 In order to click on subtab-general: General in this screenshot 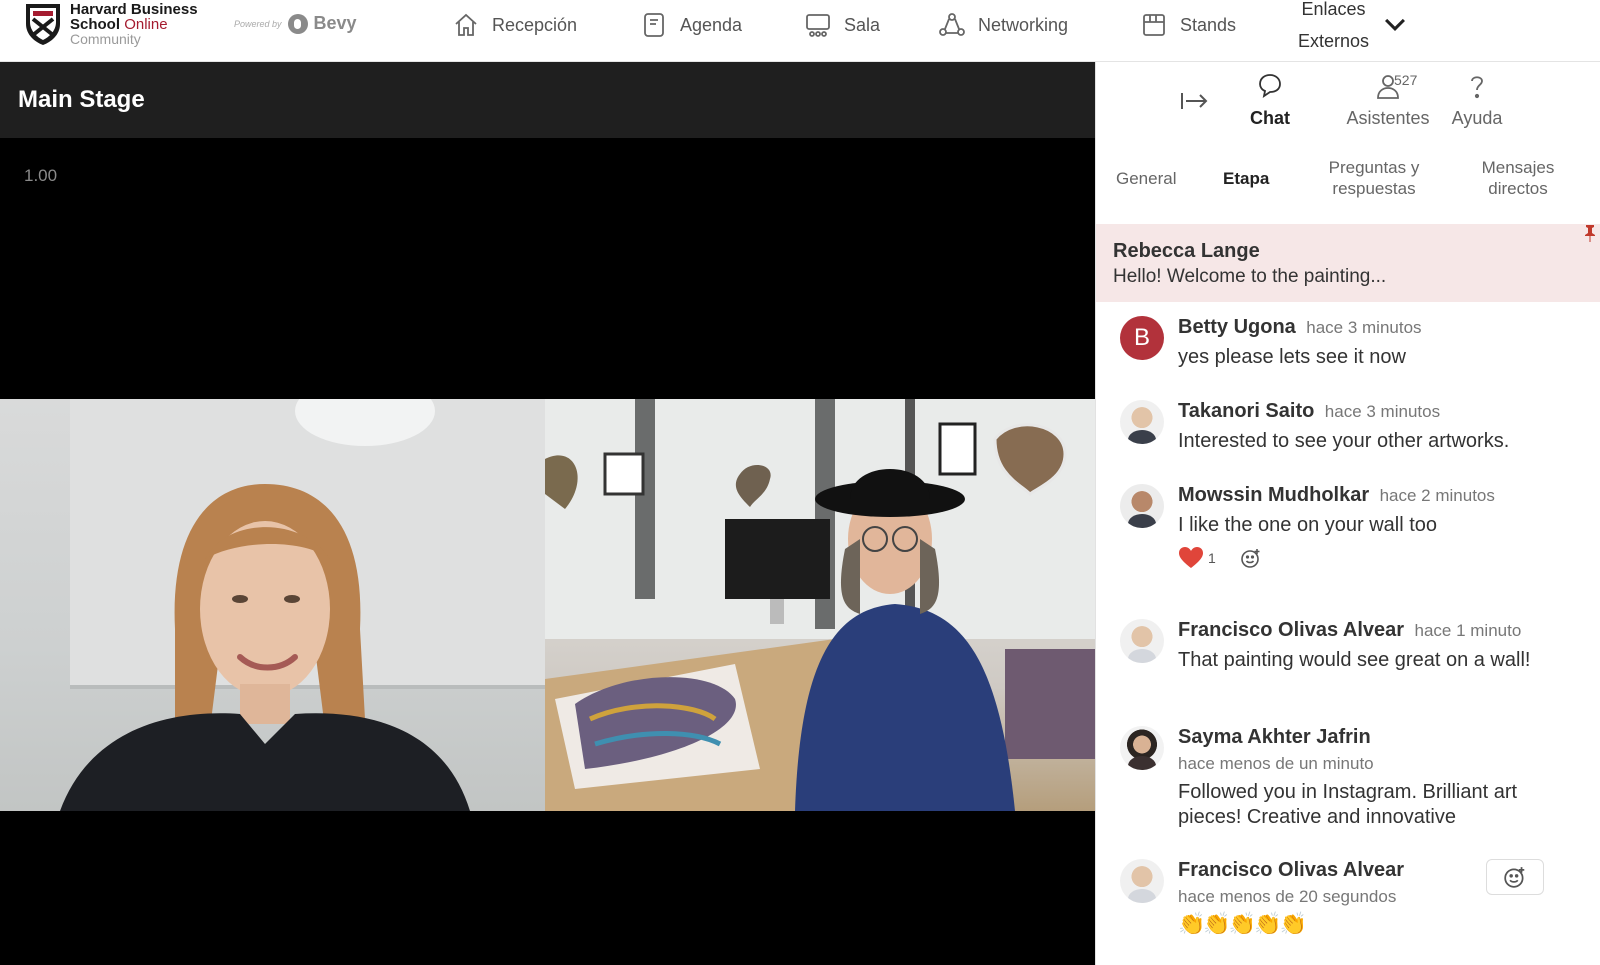, I will do `click(1146, 178)`.